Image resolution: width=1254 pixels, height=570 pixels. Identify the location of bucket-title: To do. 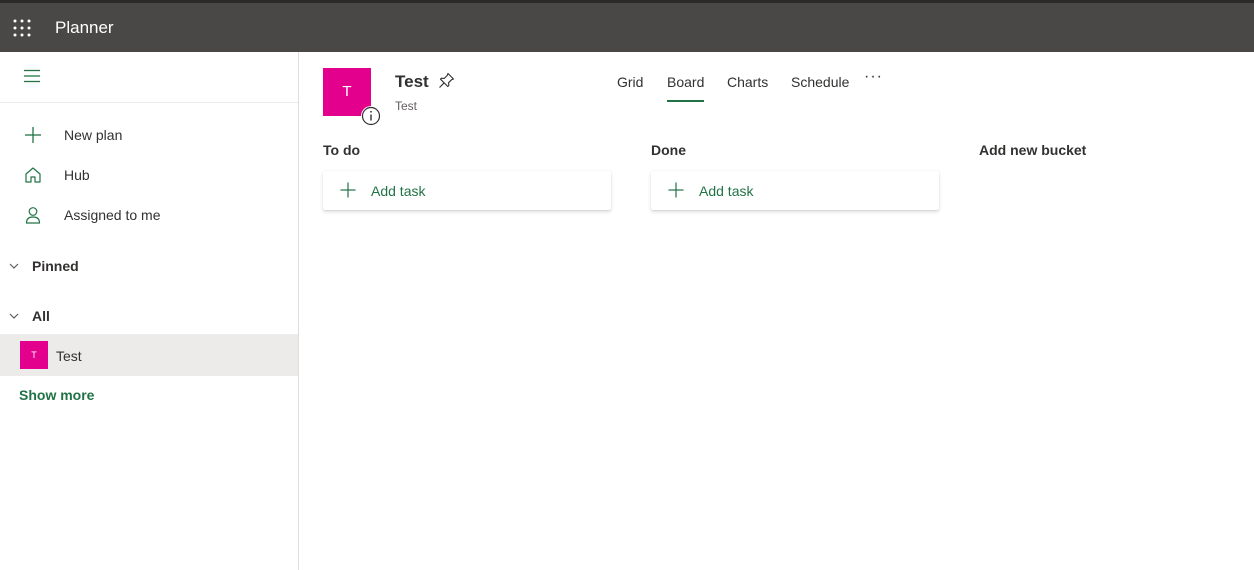
(341, 150).